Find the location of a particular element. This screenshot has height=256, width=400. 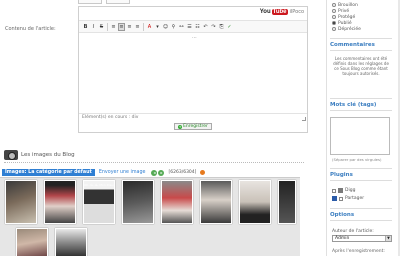

resize-handle-icon is located at coordinates (304, 119).